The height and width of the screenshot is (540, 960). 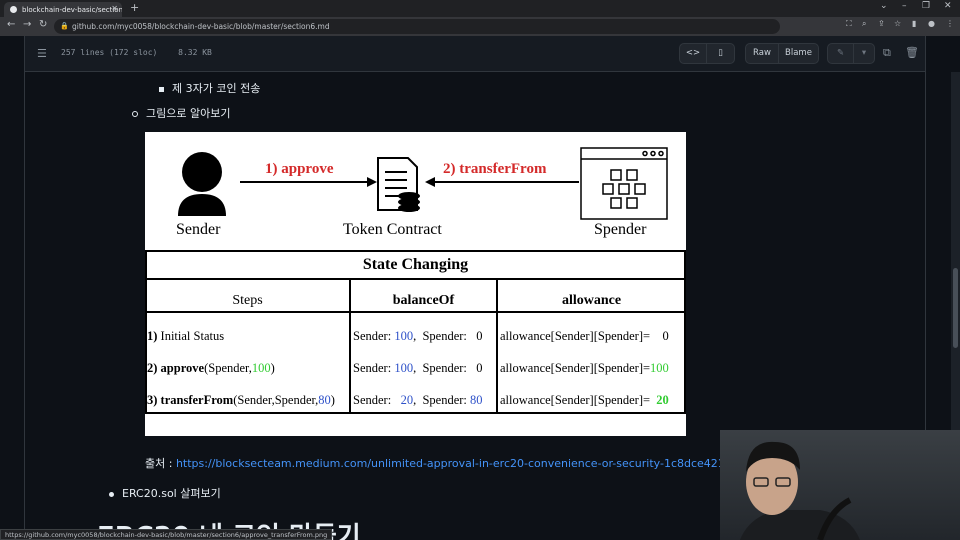 What do you see at coordinates (884, 6) in the screenshot?
I see `chevron-down-icon: ⌄` at bounding box center [884, 6].